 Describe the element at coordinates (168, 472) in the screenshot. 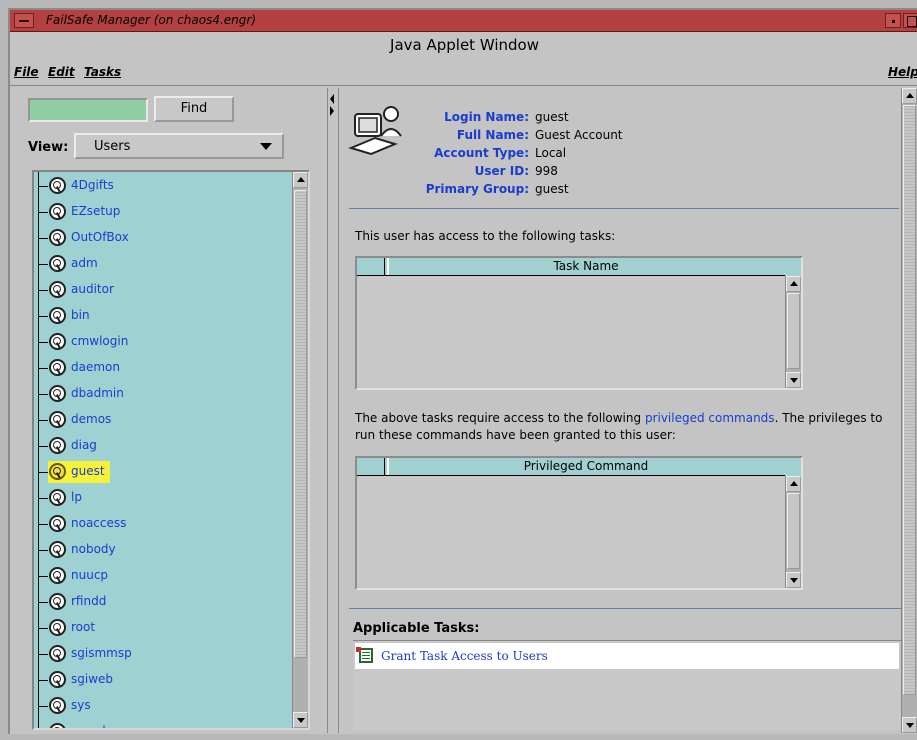

I see `tree-item-guest: guest` at that location.